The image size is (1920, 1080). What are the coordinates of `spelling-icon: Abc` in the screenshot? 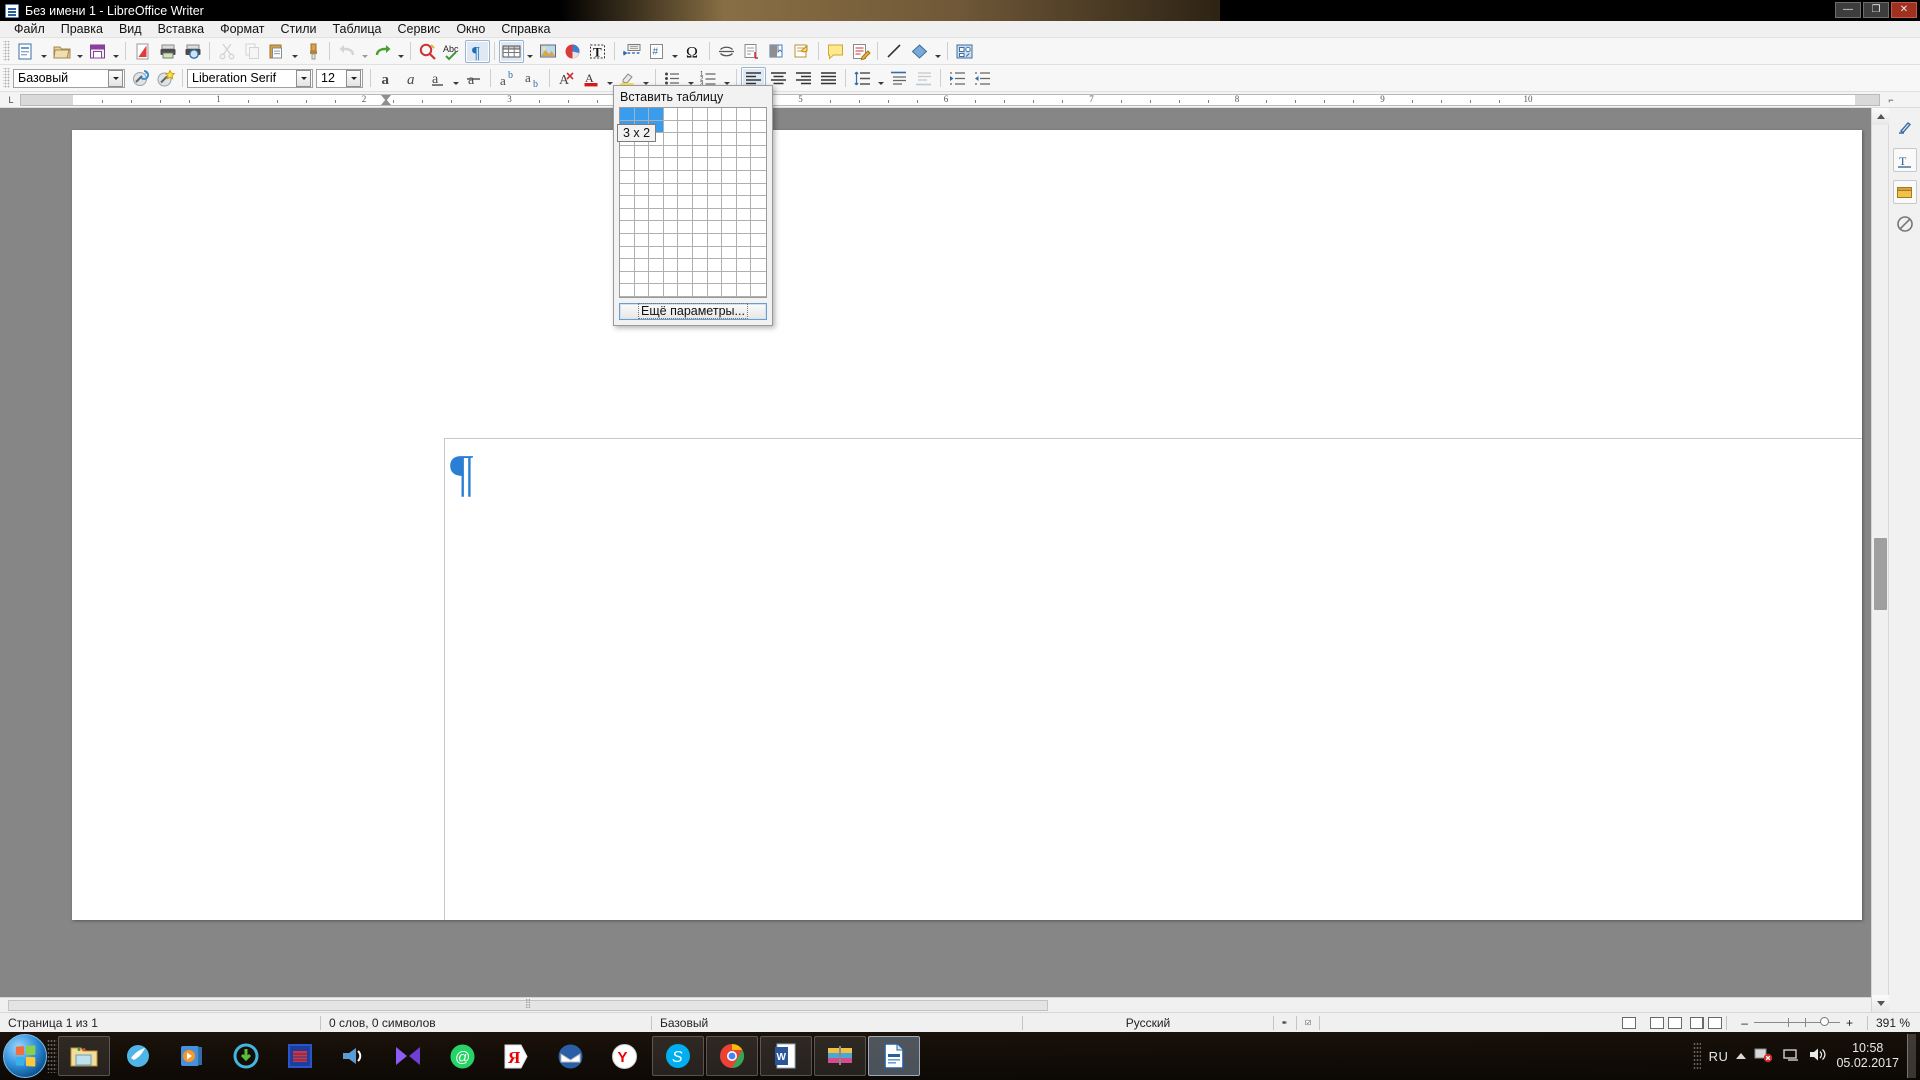 It's located at (452, 51).